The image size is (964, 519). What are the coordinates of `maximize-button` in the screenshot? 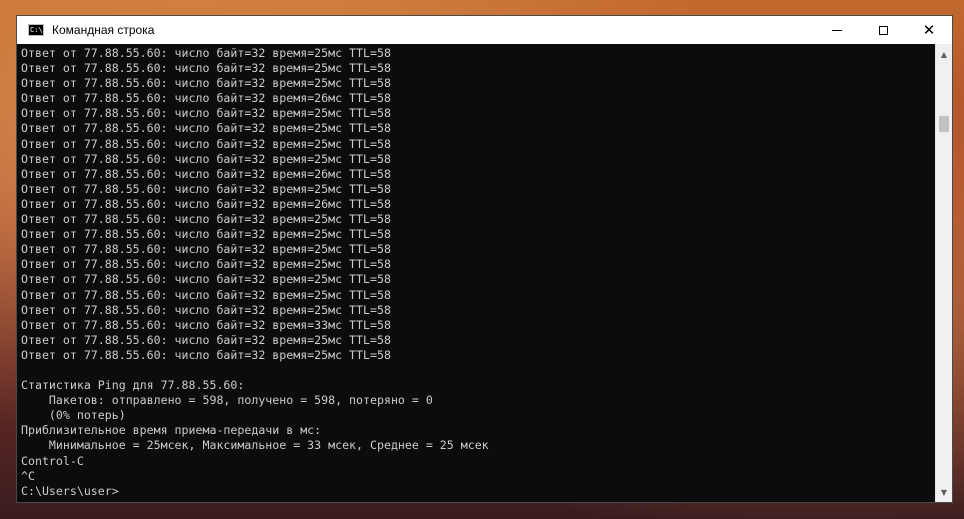 It's located at (883, 30).